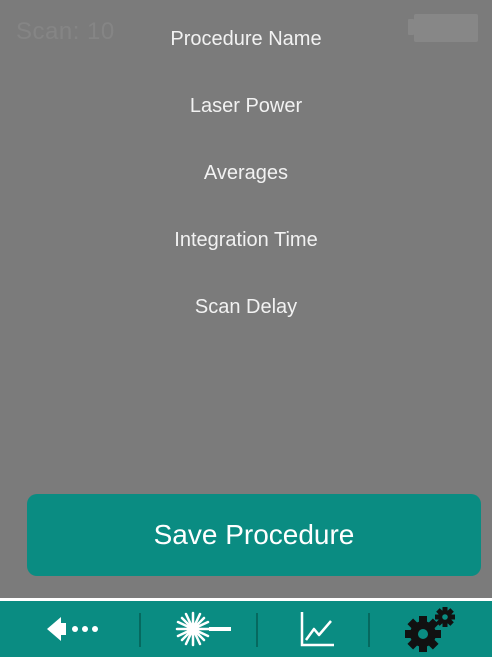  What do you see at coordinates (246, 173) in the screenshot?
I see `menu-item-averages: Averages` at bounding box center [246, 173].